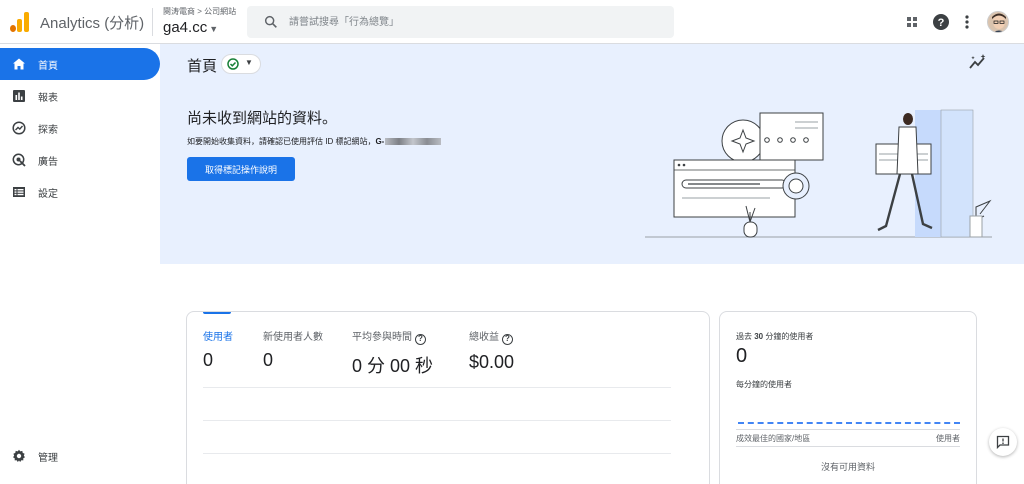 The image size is (1024, 484). I want to click on sidebar-item-label: 設定, so click(48, 194).